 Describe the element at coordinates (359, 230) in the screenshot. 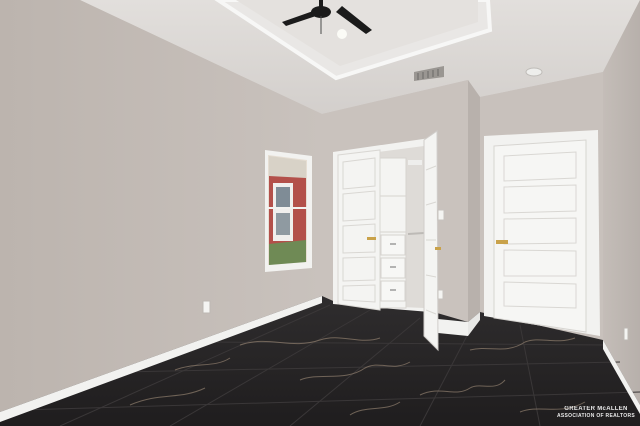

I see `closet-door-left` at that location.